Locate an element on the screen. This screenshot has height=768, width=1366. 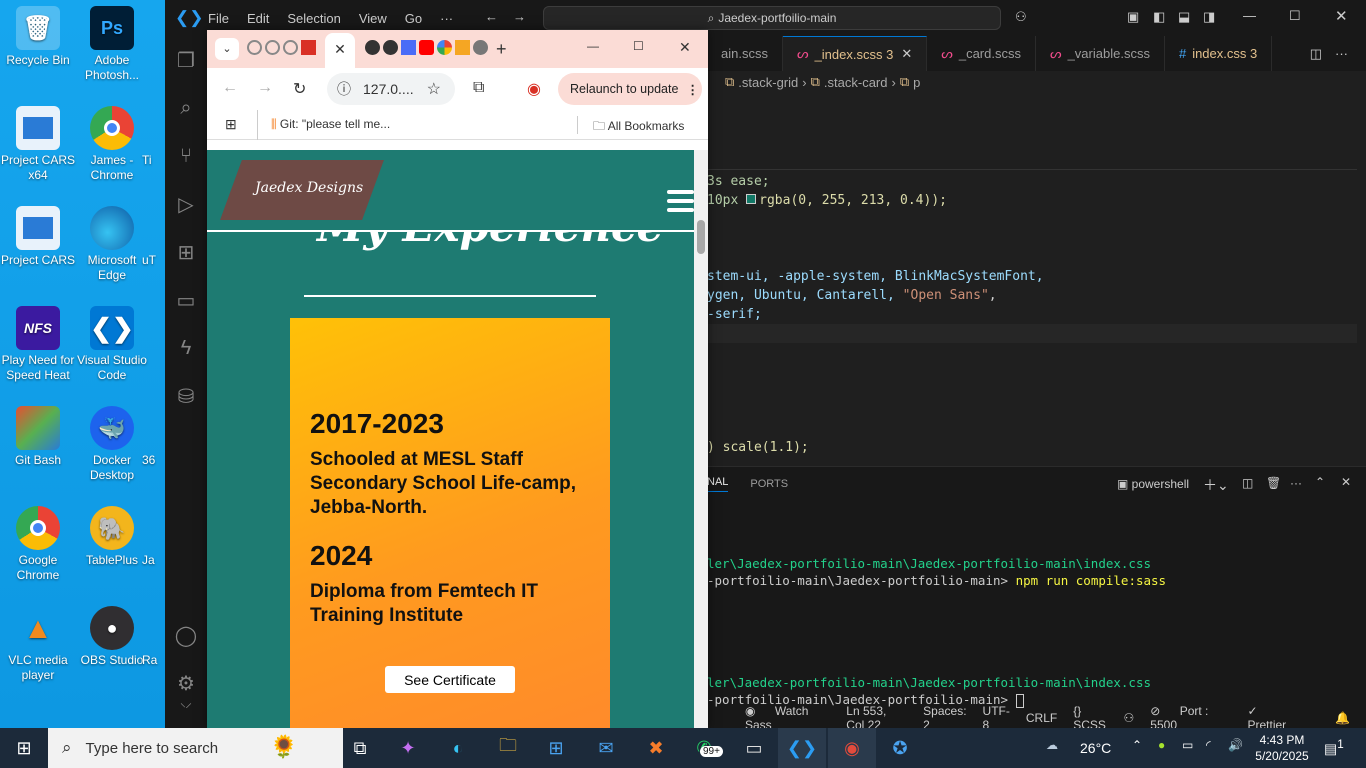
breadcrumb-item: p is located at coordinates (916, 82).